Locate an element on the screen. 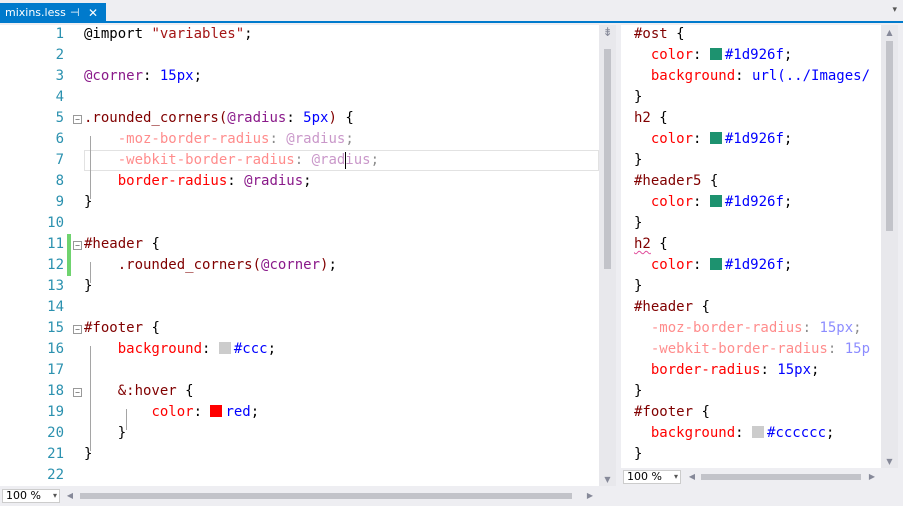  code-line: @corner: 15px; is located at coordinates (143, 76).